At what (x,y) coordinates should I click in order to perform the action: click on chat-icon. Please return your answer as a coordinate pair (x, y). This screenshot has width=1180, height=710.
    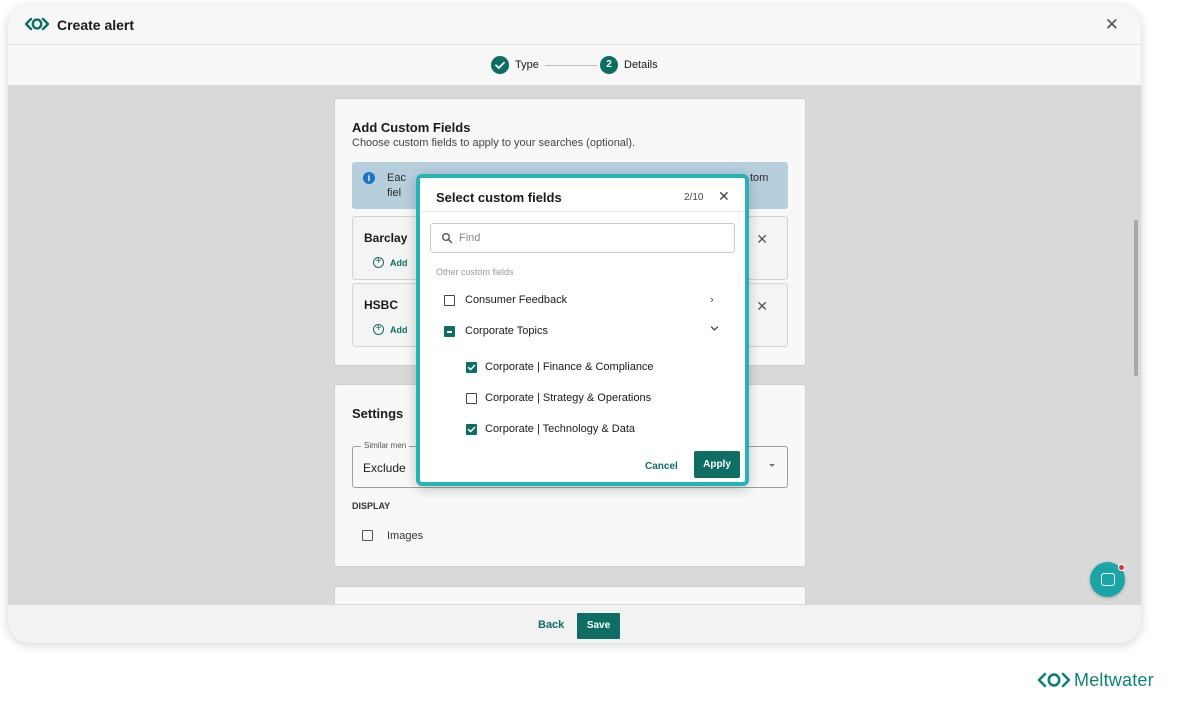
    Looking at the image, I should click on (1108, 579).